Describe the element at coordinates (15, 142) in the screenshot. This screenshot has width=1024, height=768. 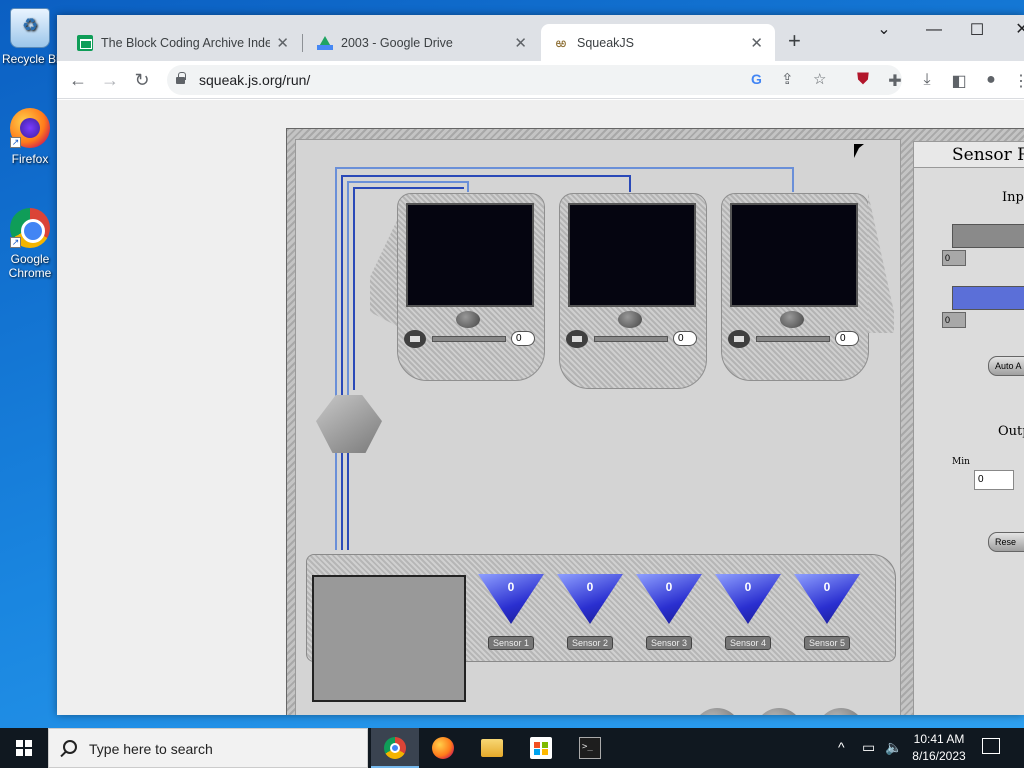
I see `shortcut-arrow-icon: ↗` at that location.